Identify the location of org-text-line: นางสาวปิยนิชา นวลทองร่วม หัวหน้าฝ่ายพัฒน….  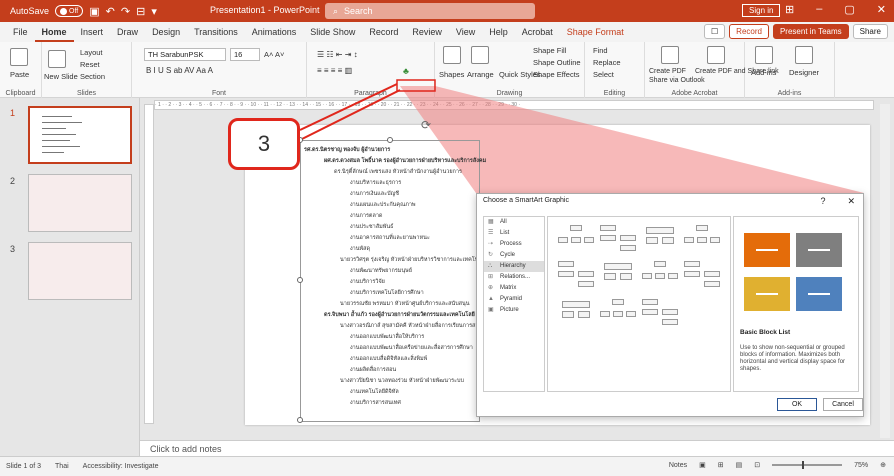
(402, 381).